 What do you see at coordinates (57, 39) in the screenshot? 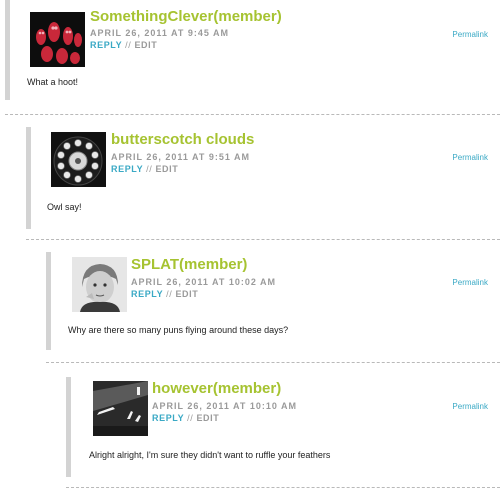
I see `owls-avatar-icon` at bounding box center [57, 39].